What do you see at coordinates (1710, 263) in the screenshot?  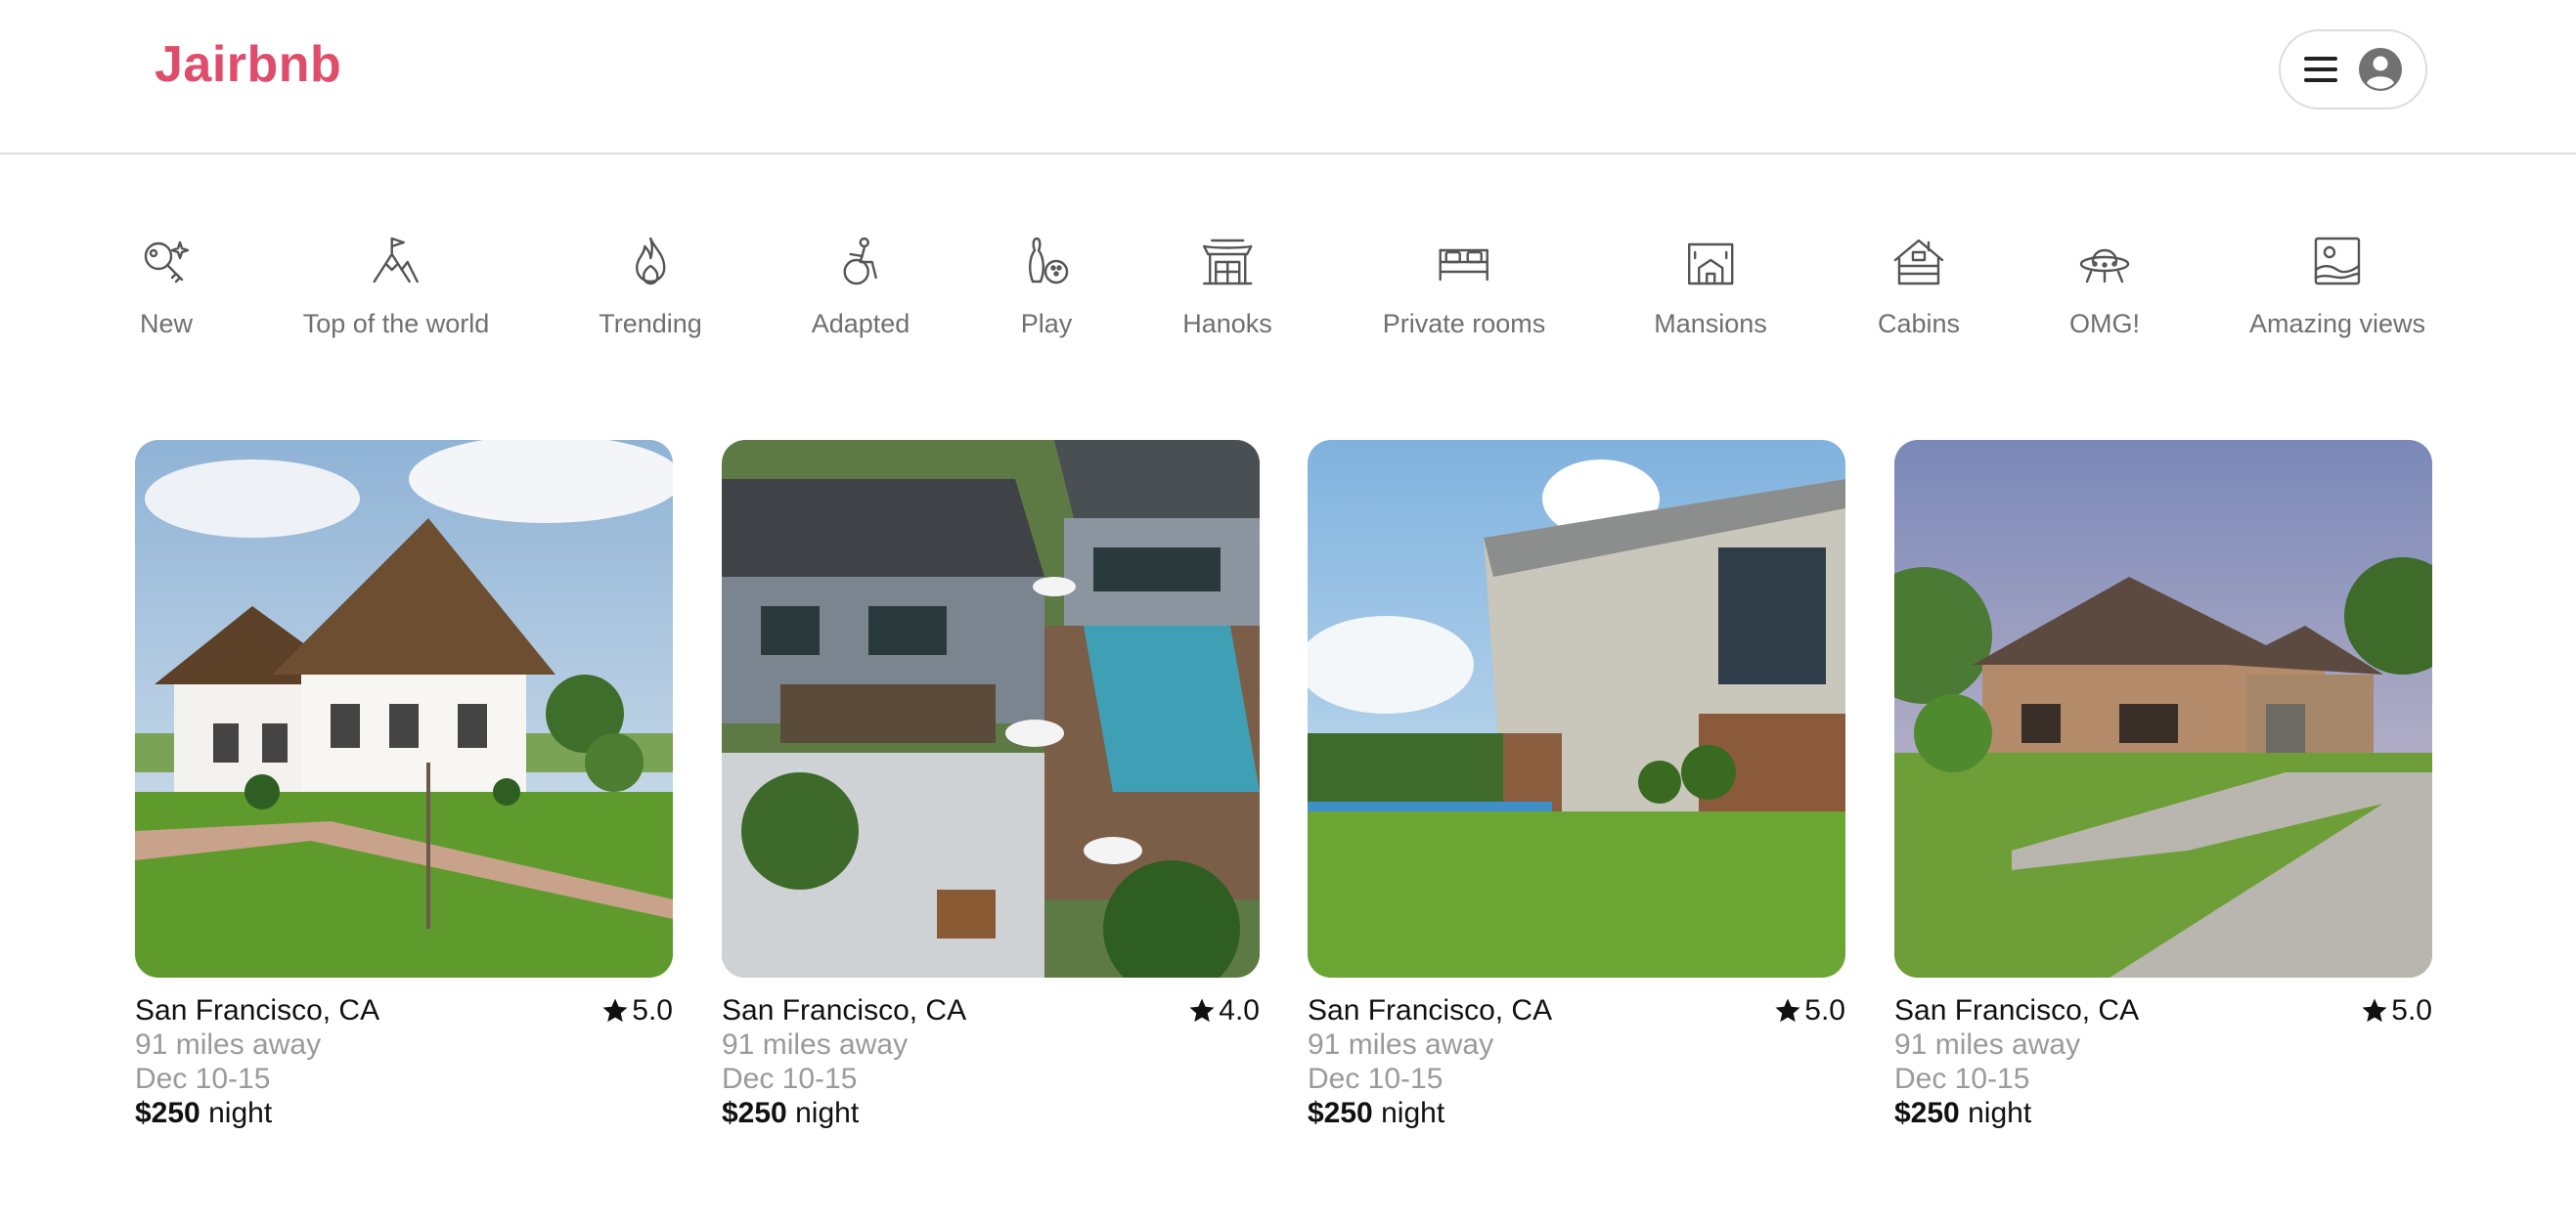 I see `mansion-icon` at bounding box center [1710, 263].